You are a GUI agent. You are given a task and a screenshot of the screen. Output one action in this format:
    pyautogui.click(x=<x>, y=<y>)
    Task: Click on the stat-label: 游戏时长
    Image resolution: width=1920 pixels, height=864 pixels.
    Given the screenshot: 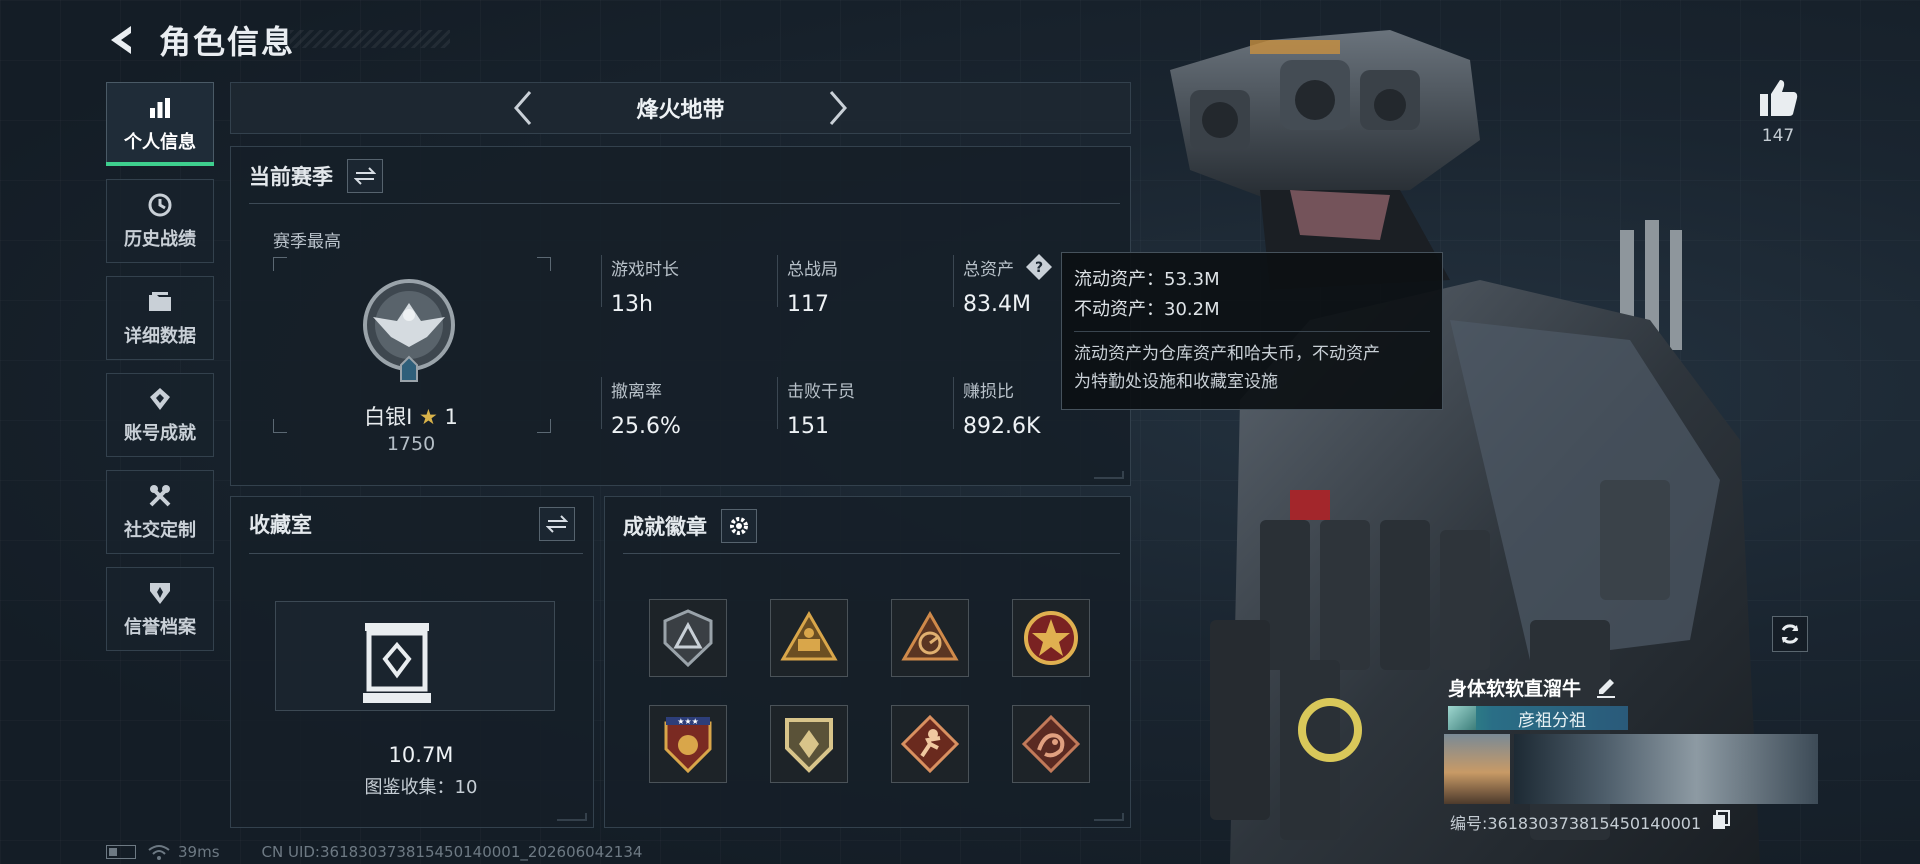 What is the action you would take?
    pyautogui.click(x=645, y=270)
    